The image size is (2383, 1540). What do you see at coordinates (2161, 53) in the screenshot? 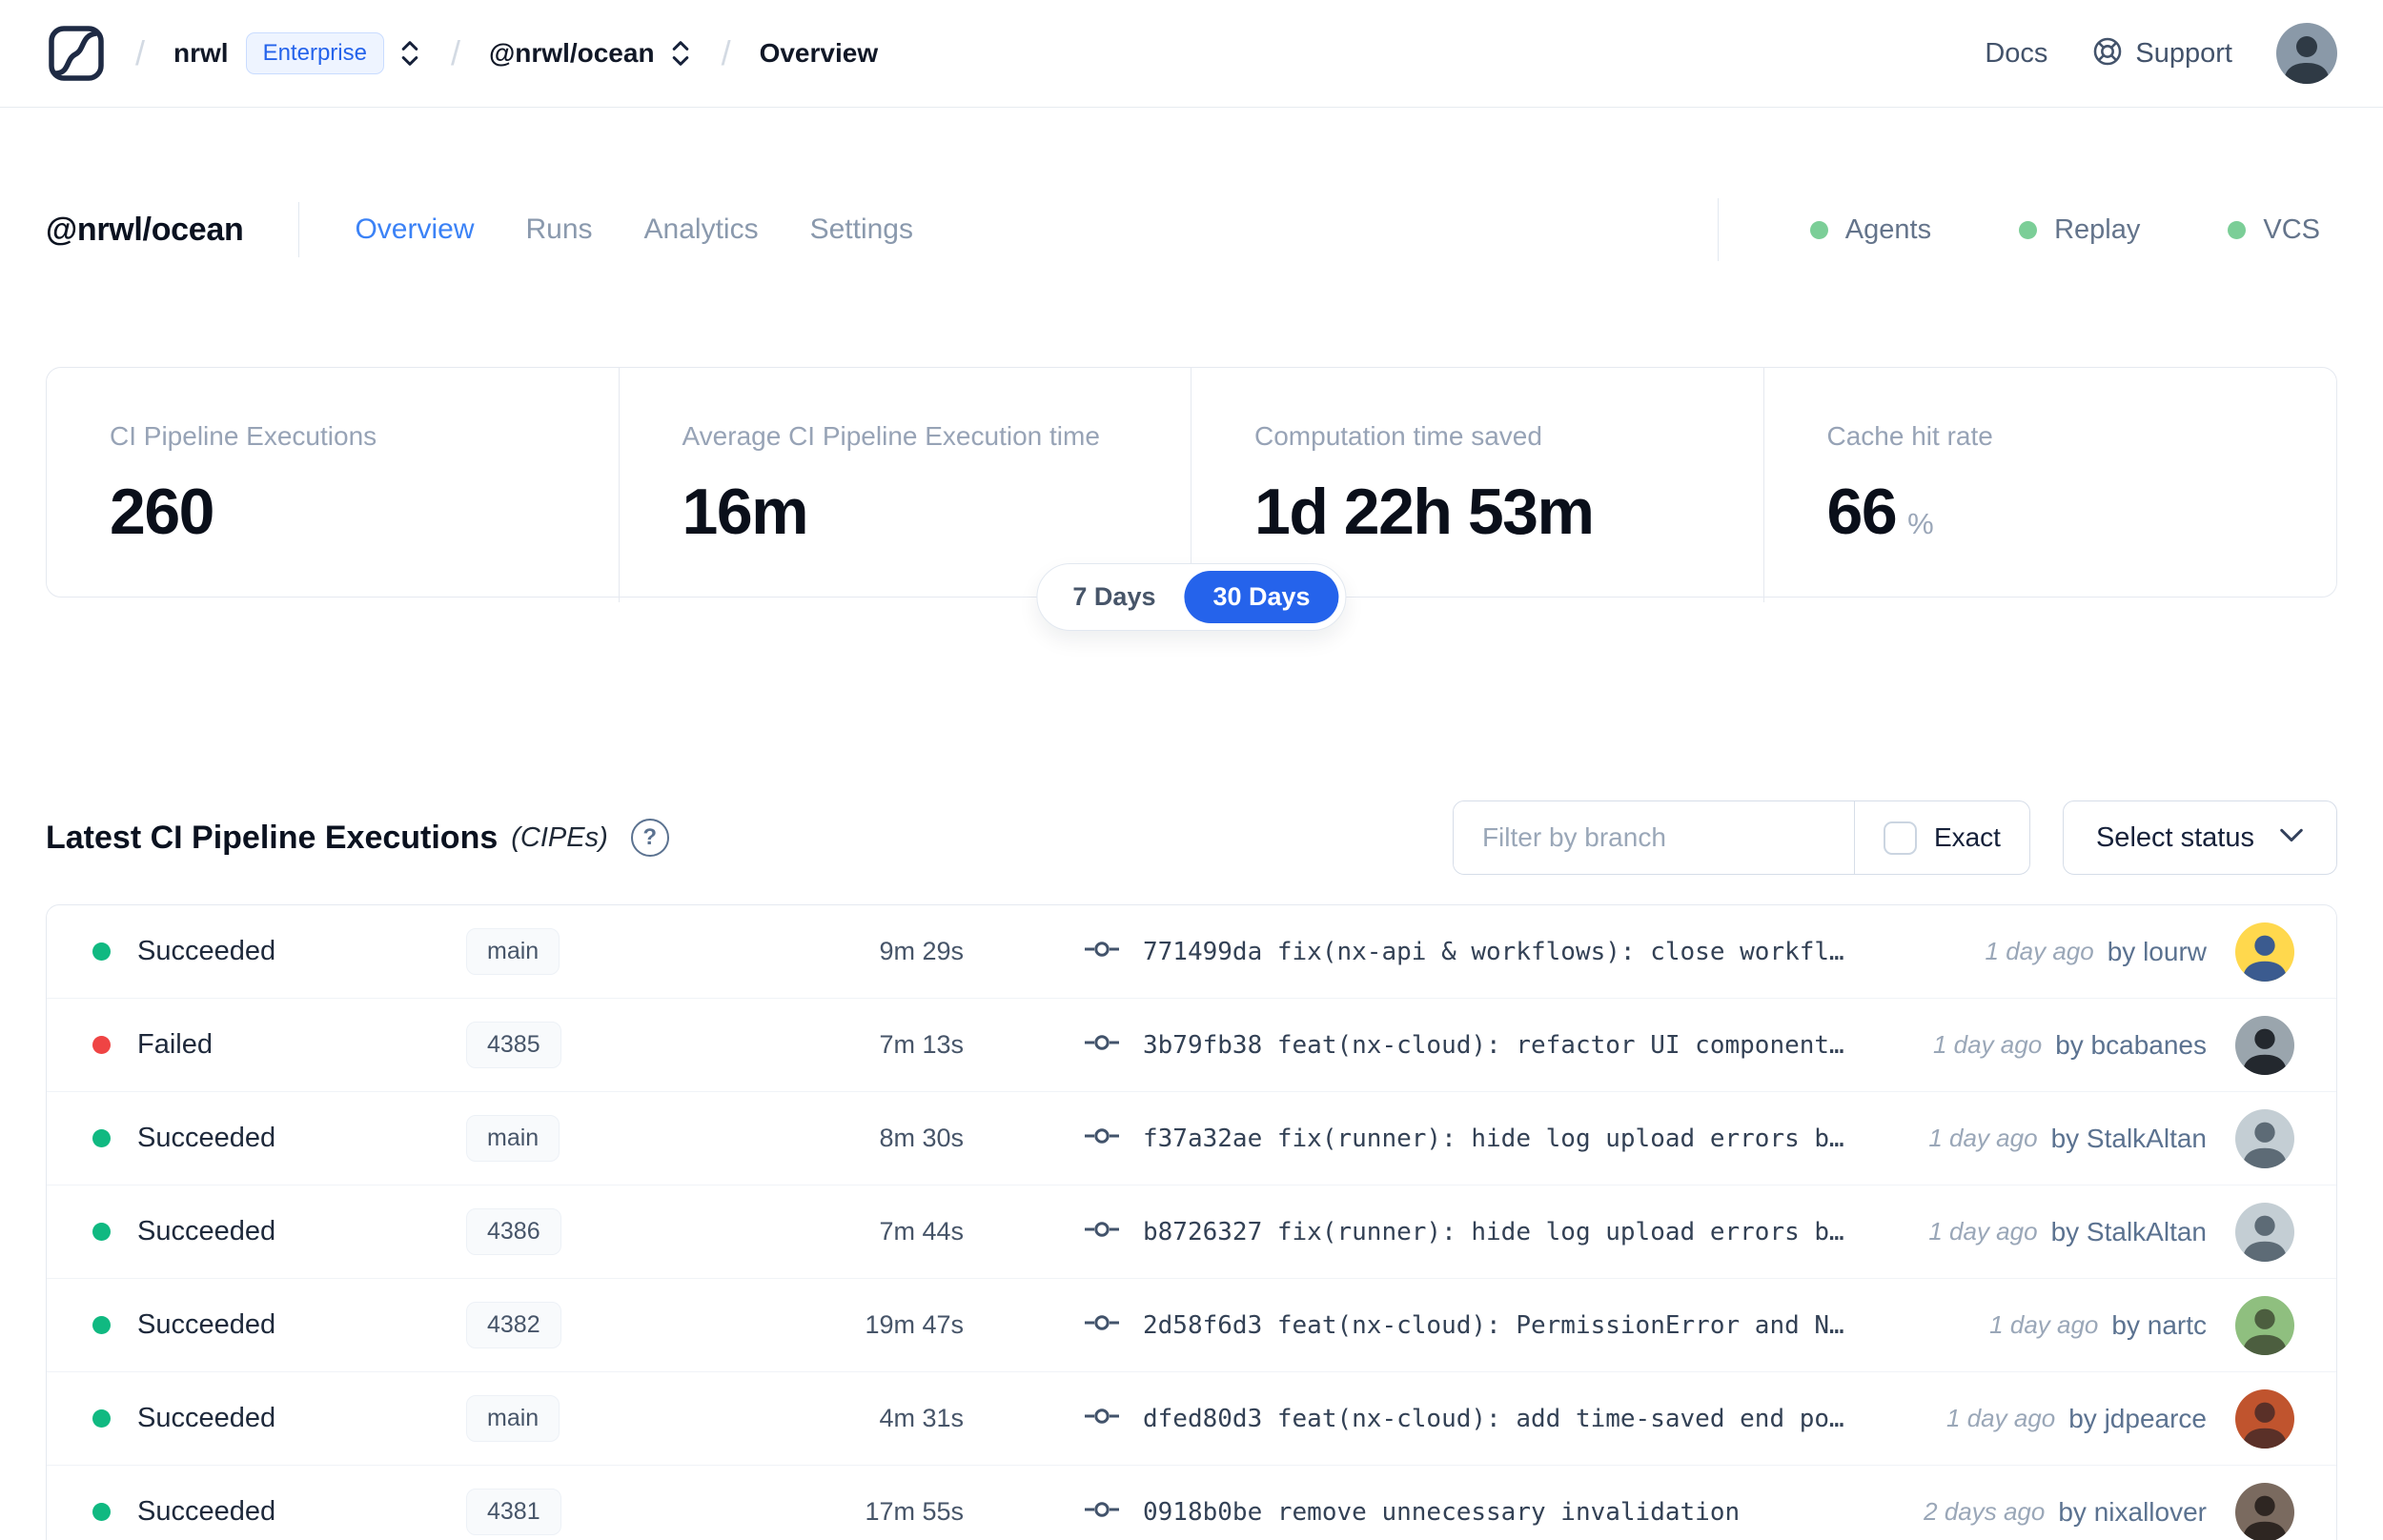
I see `support-link: Support` at bounding box center [2161, 53].